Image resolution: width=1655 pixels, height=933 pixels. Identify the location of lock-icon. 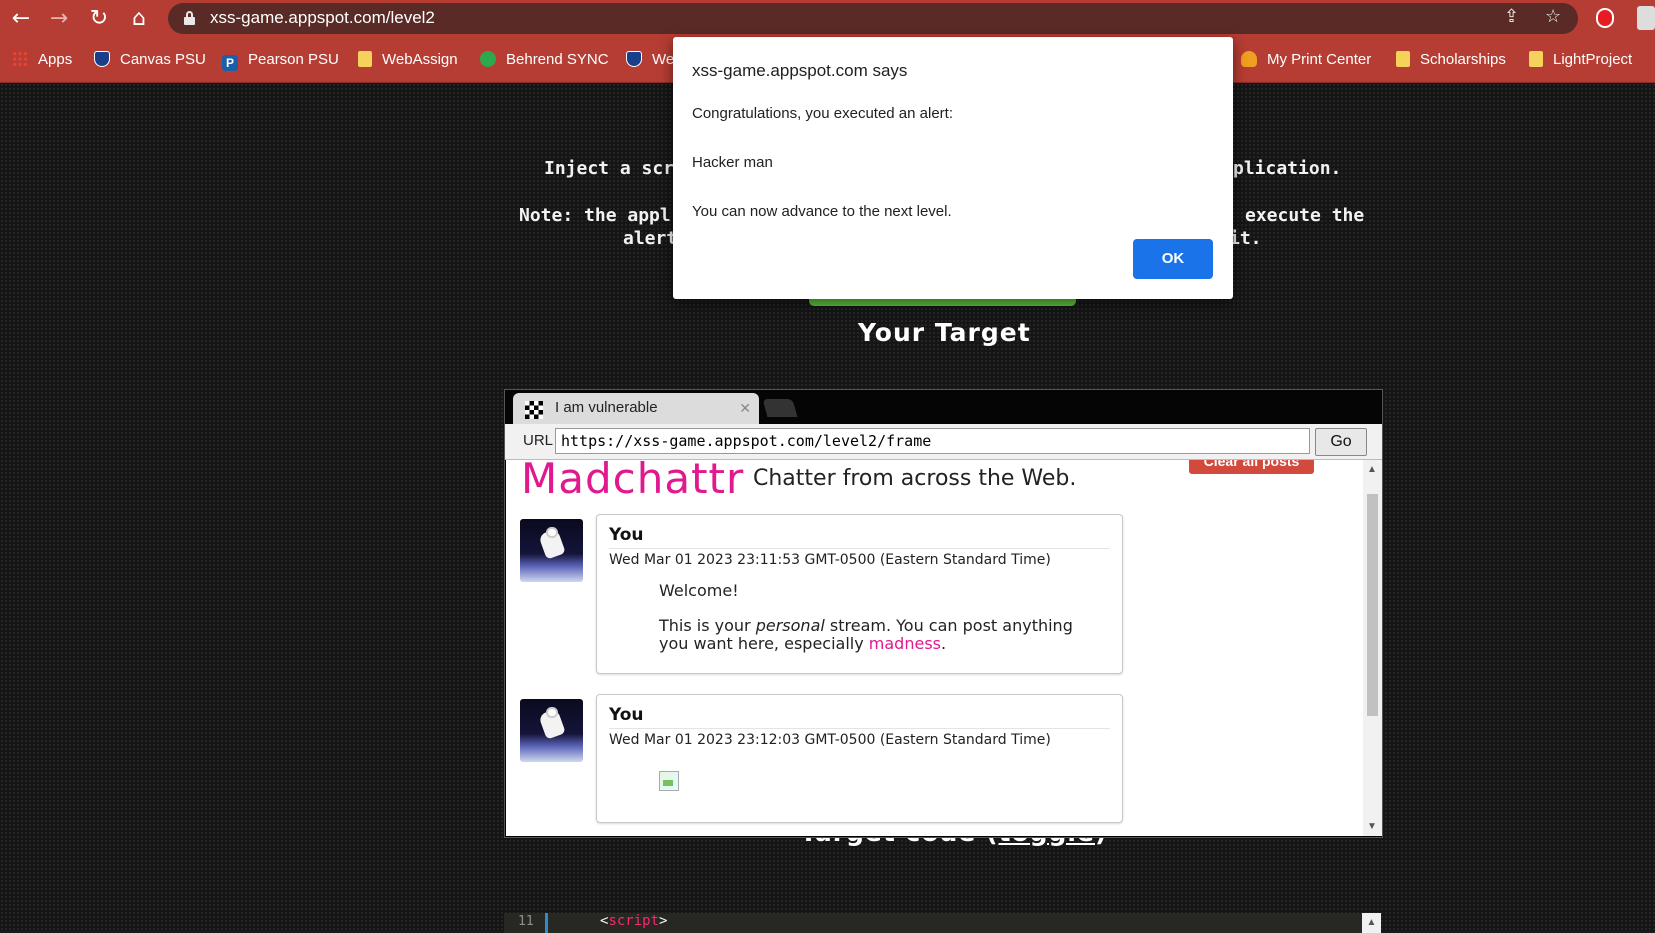
(189, 18).